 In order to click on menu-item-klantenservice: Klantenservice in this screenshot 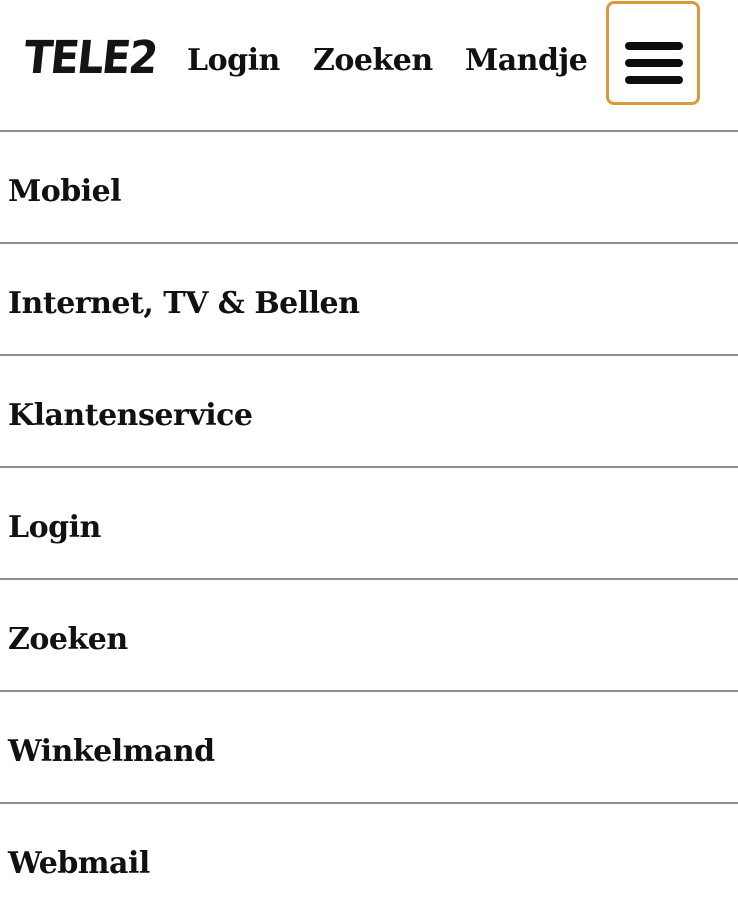, I will do `click(369, 412)`.